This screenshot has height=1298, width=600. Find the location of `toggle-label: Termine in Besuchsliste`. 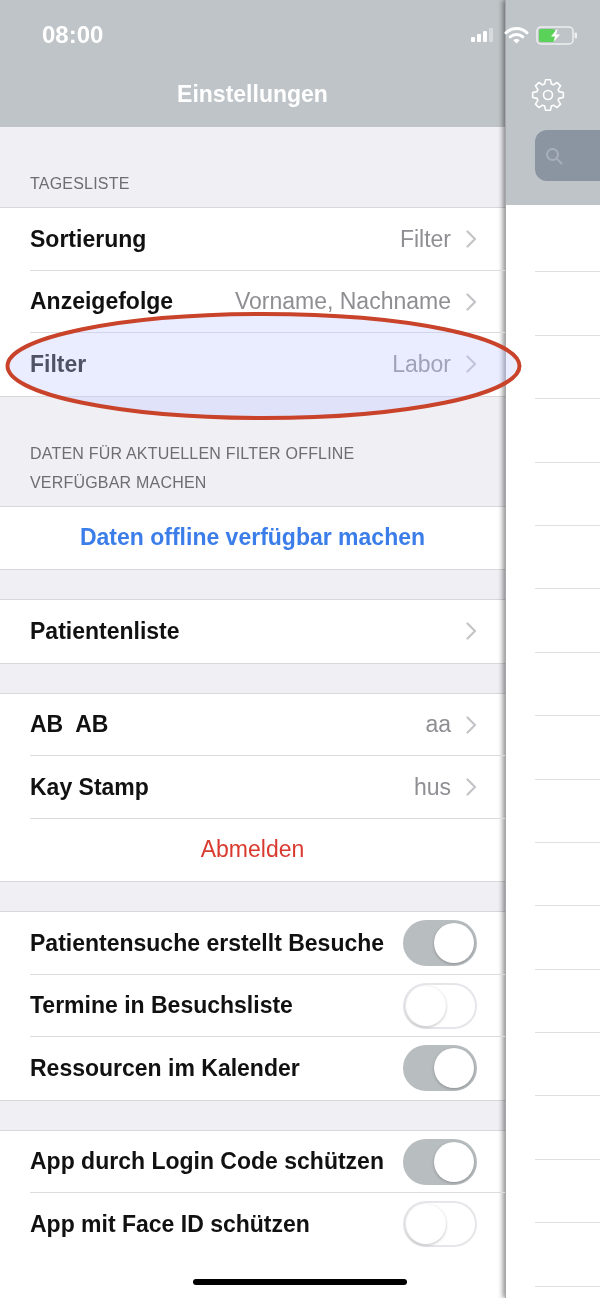

toggle-label: Termine in Besuchsliste is located at coordinates (161, 1006).